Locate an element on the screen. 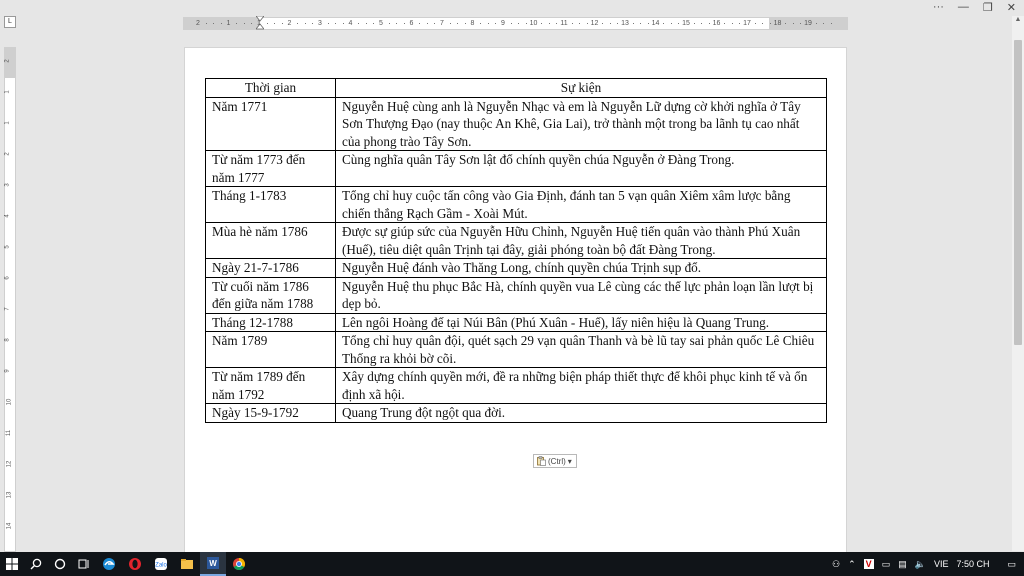  word-app-icon: W is located at coordinates (213, 564).